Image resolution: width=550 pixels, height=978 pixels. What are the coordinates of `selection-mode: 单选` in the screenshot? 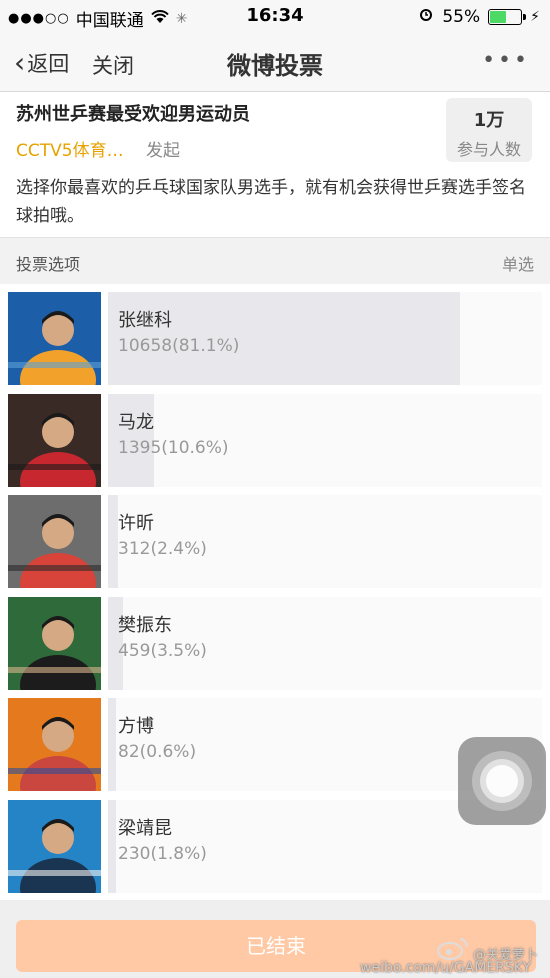 It's located at (517, 264).